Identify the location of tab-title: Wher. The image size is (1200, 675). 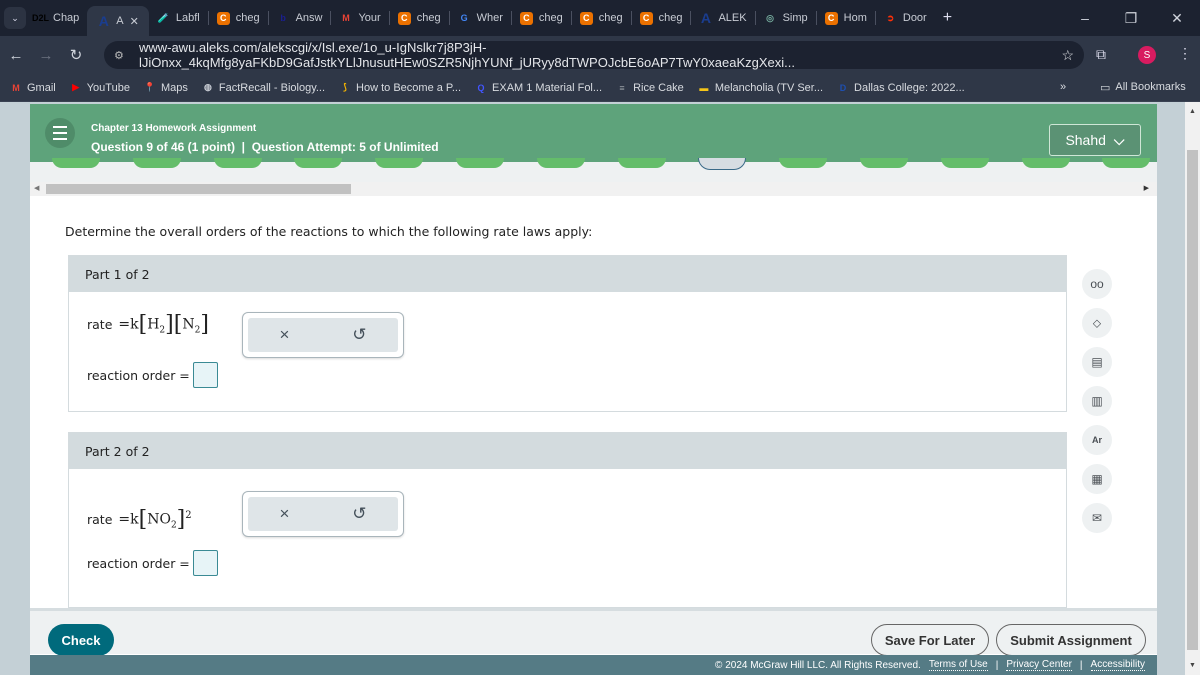
(489, 18).